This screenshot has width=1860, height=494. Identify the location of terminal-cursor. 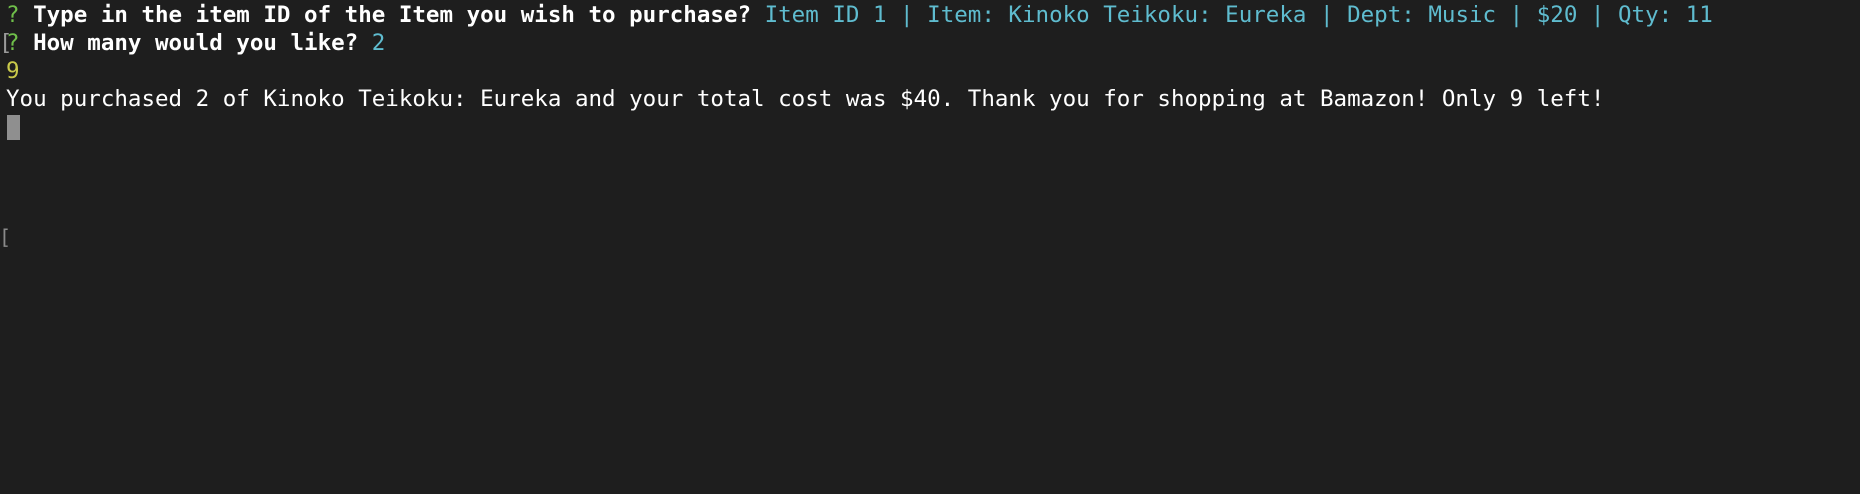
(13, 127).